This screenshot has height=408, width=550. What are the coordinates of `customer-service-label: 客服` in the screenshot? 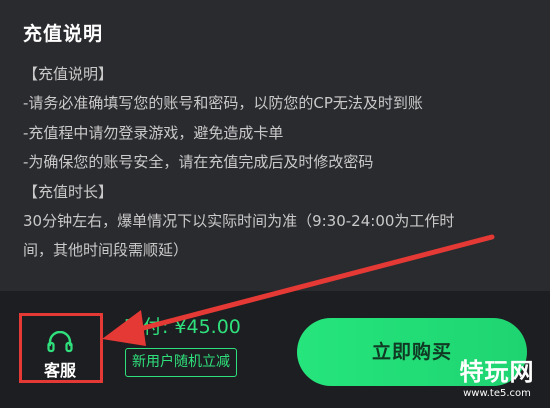 It's located at (59, 370).